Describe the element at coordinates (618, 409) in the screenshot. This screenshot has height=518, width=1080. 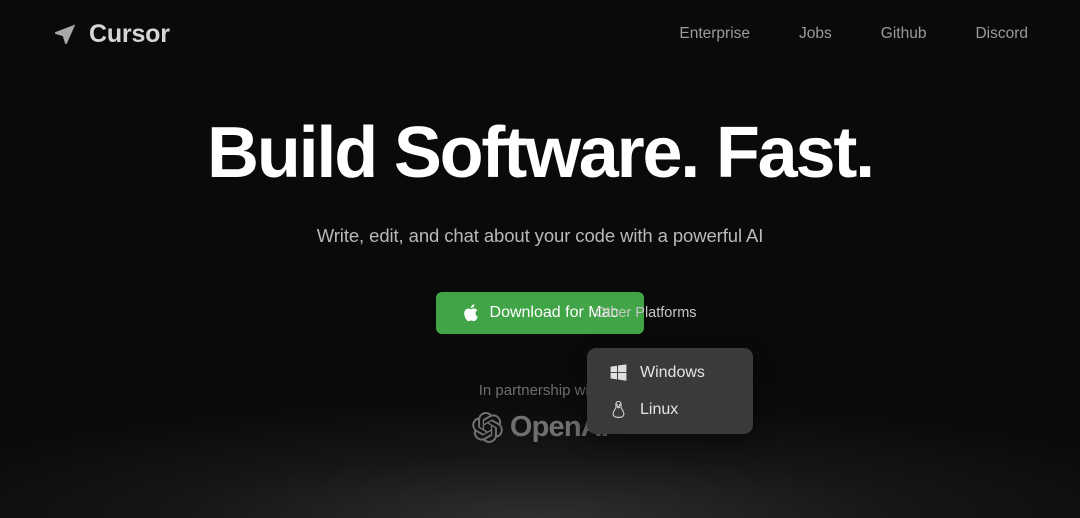
I see `linux-tux-icon` at that location.